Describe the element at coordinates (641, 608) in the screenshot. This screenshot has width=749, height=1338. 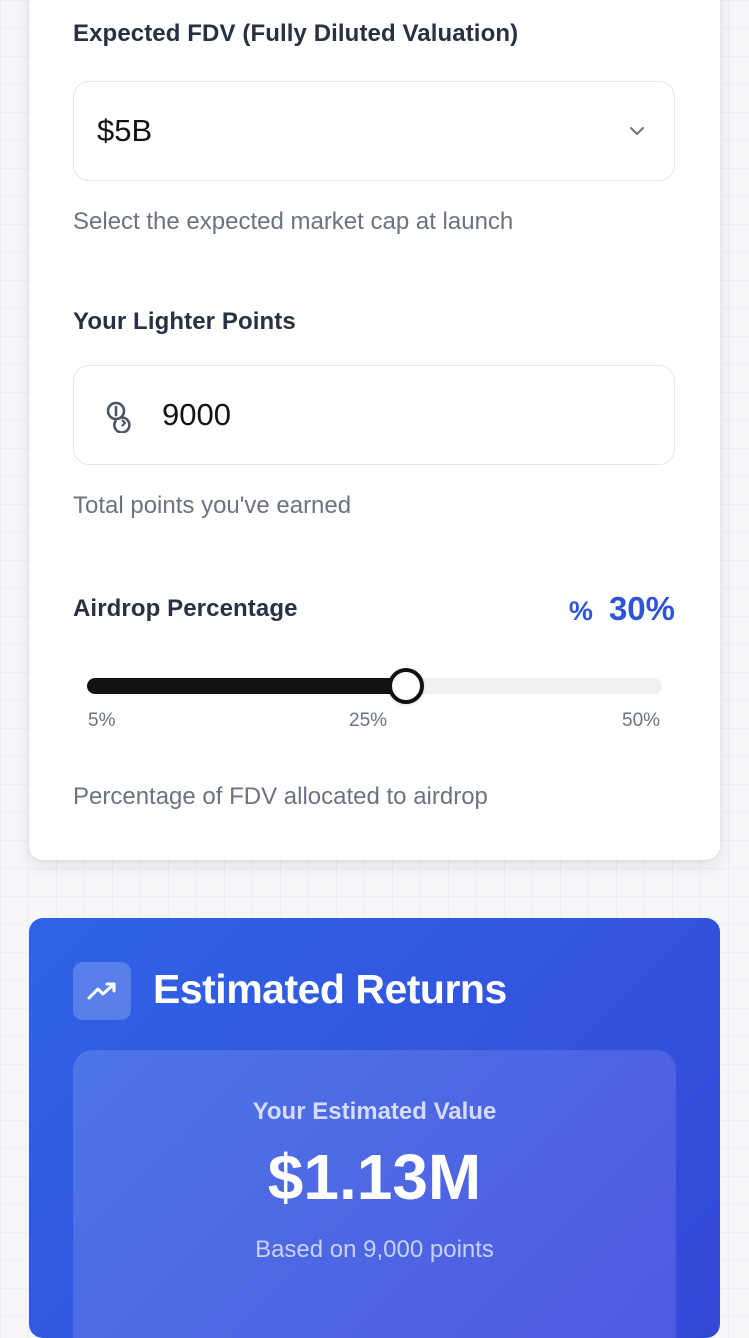
I see `airdrop-value: 30%` at that location.